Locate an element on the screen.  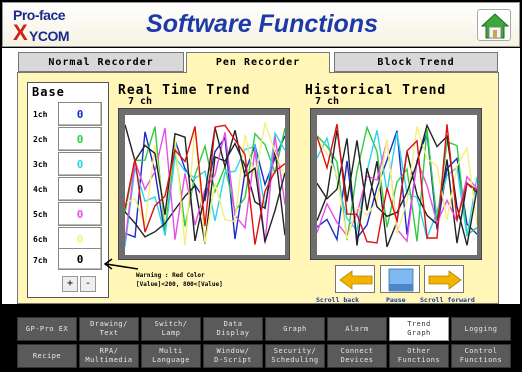
realtime-plot-area is located at coordinates (205, 185).